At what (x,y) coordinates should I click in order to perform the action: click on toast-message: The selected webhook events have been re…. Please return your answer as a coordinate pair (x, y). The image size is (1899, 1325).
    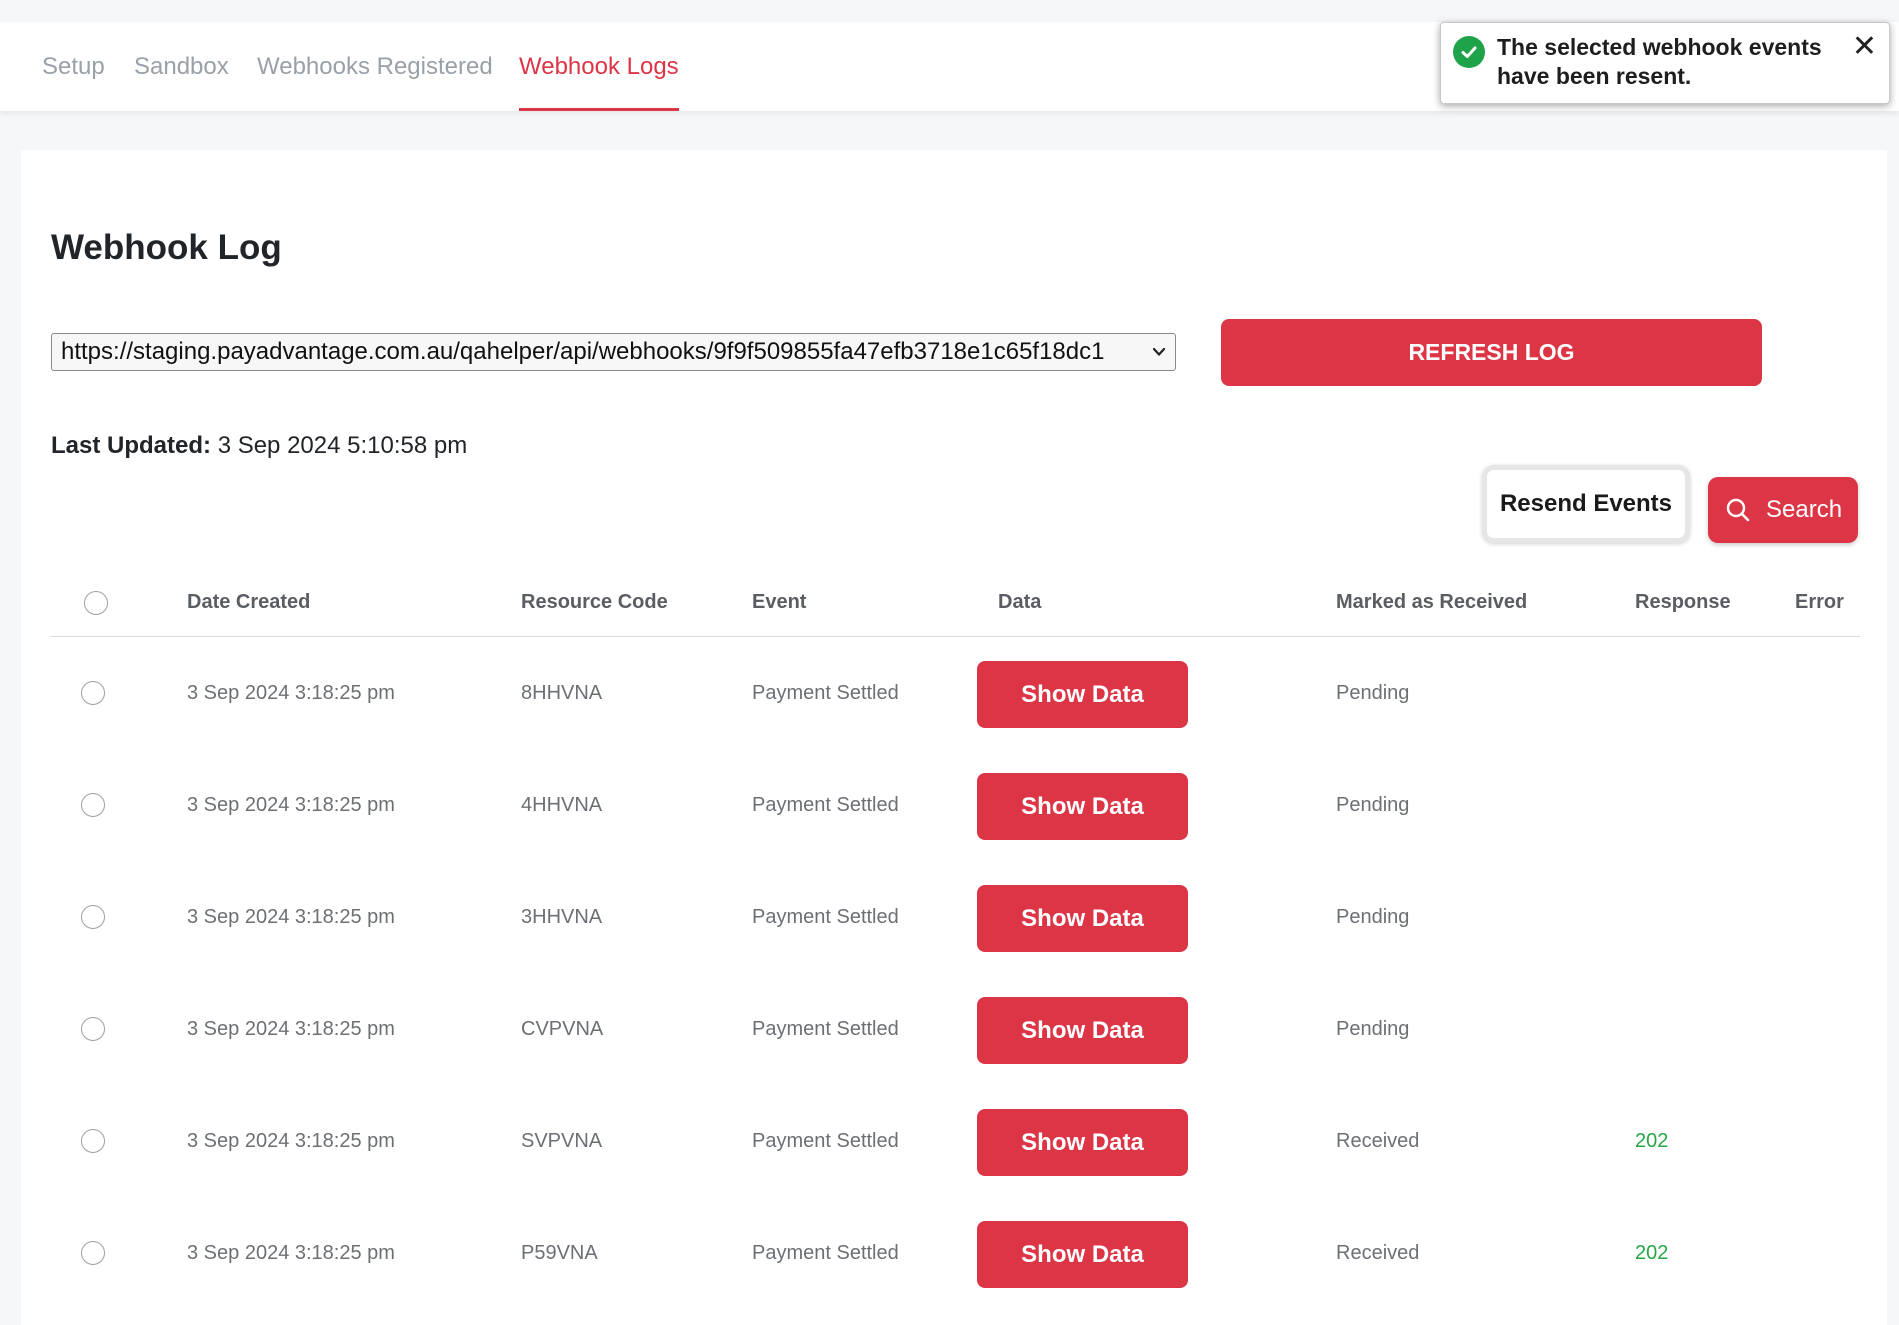
    Looking at the image, I should click on (1659, 61).